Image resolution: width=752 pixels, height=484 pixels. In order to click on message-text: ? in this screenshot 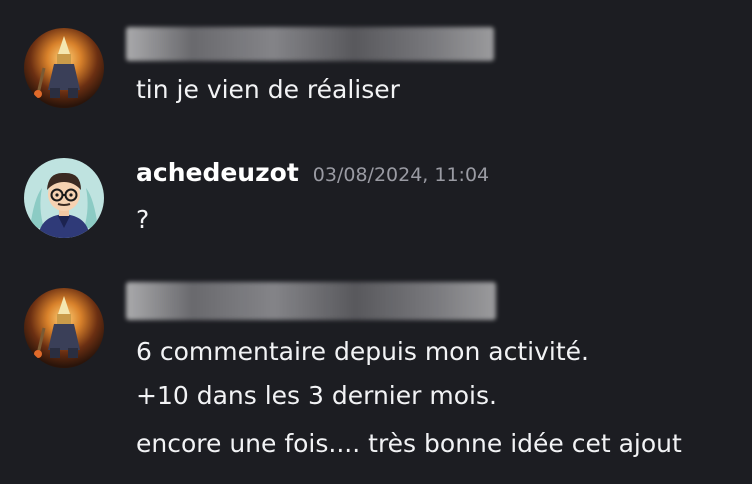, I will do `click(143, 219)`.